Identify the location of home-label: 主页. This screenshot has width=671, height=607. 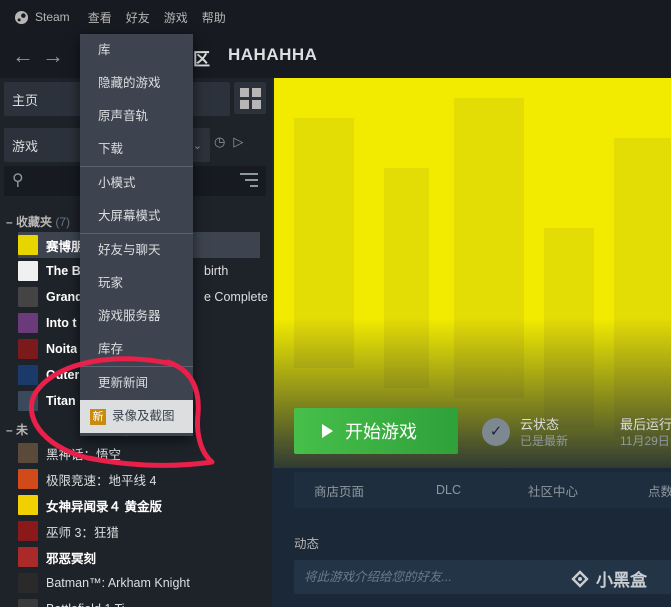
(25, 100).